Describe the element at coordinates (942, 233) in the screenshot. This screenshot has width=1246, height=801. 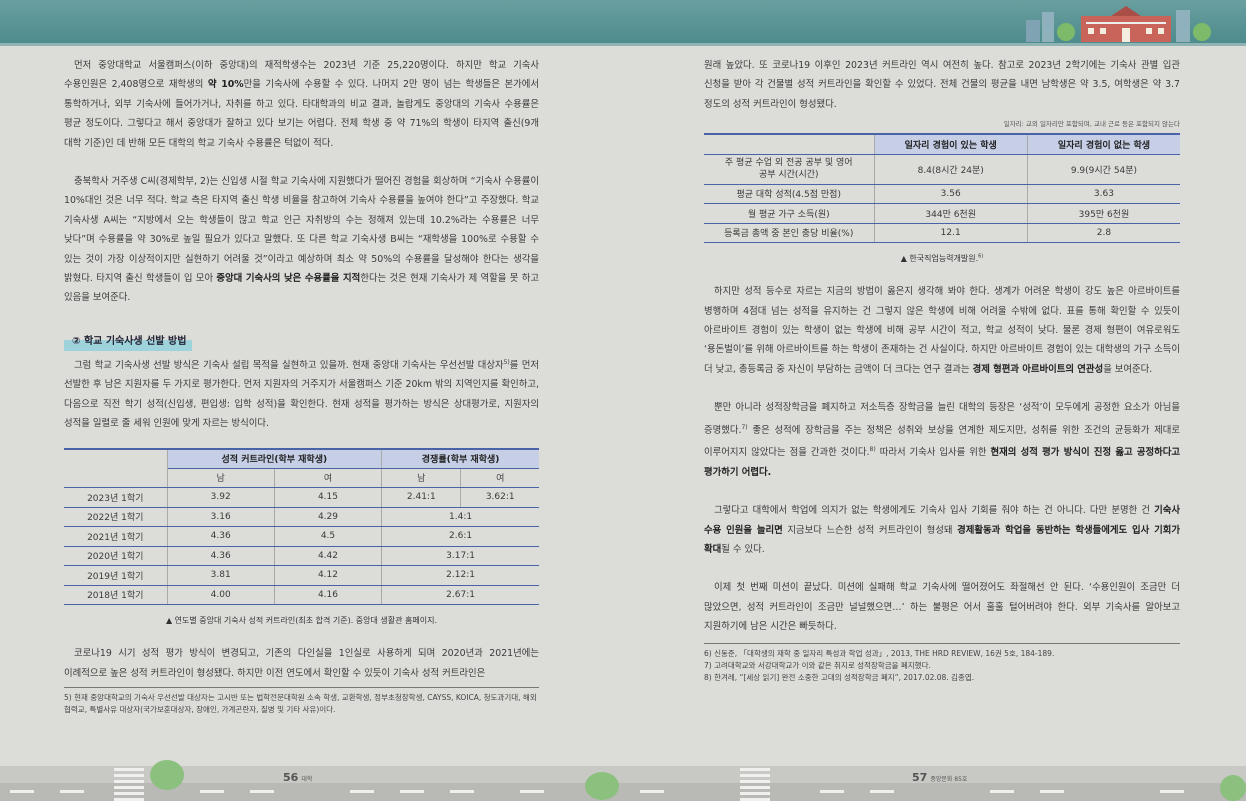
I see `table-row: 등록금 총액 중 본인 충당 비율(%) 12.1 2.8` at that location.